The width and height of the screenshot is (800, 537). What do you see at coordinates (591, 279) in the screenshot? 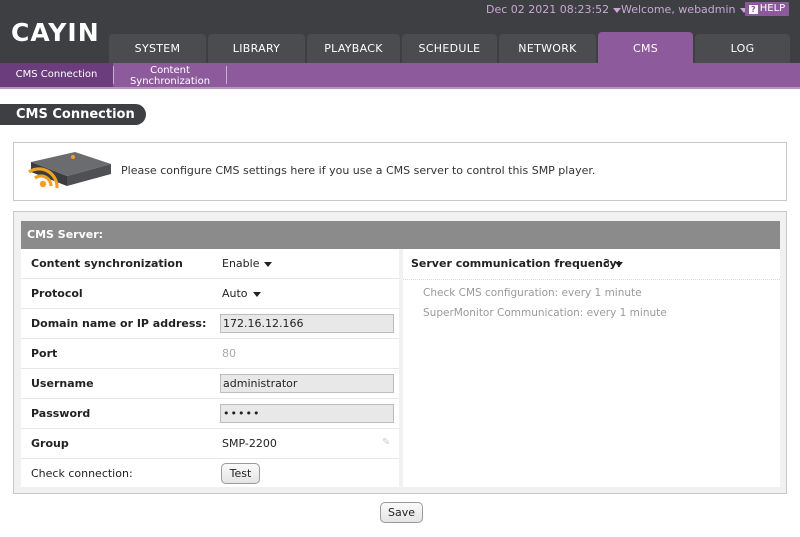
I see `divider` at bounding box center [591, 279].